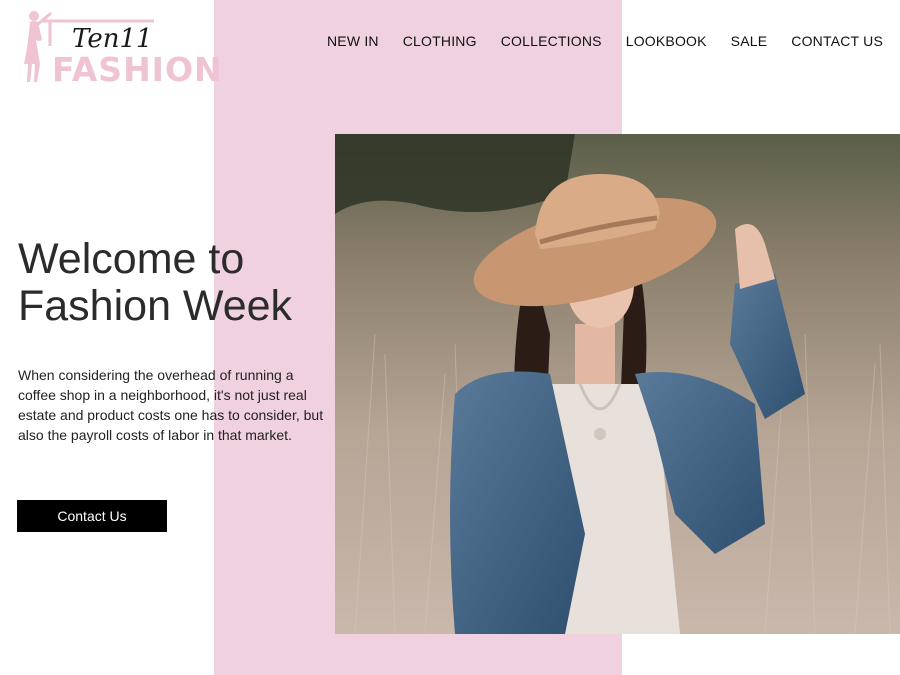  Describe the element at coordinates (666, 41) in the screenshot. I see `nav-item-lookbook: LOOKBOOK` at that location.